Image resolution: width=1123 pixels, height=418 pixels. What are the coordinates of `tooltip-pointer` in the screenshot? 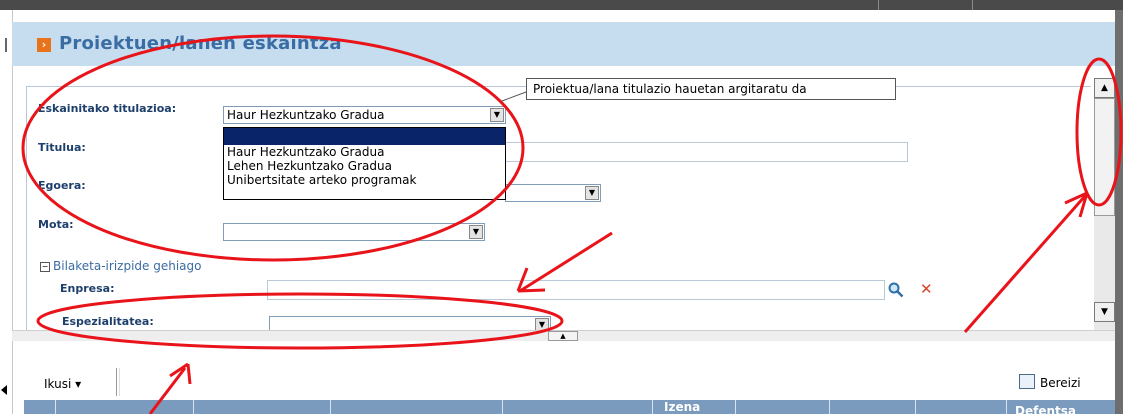 It's located at (514, 96).